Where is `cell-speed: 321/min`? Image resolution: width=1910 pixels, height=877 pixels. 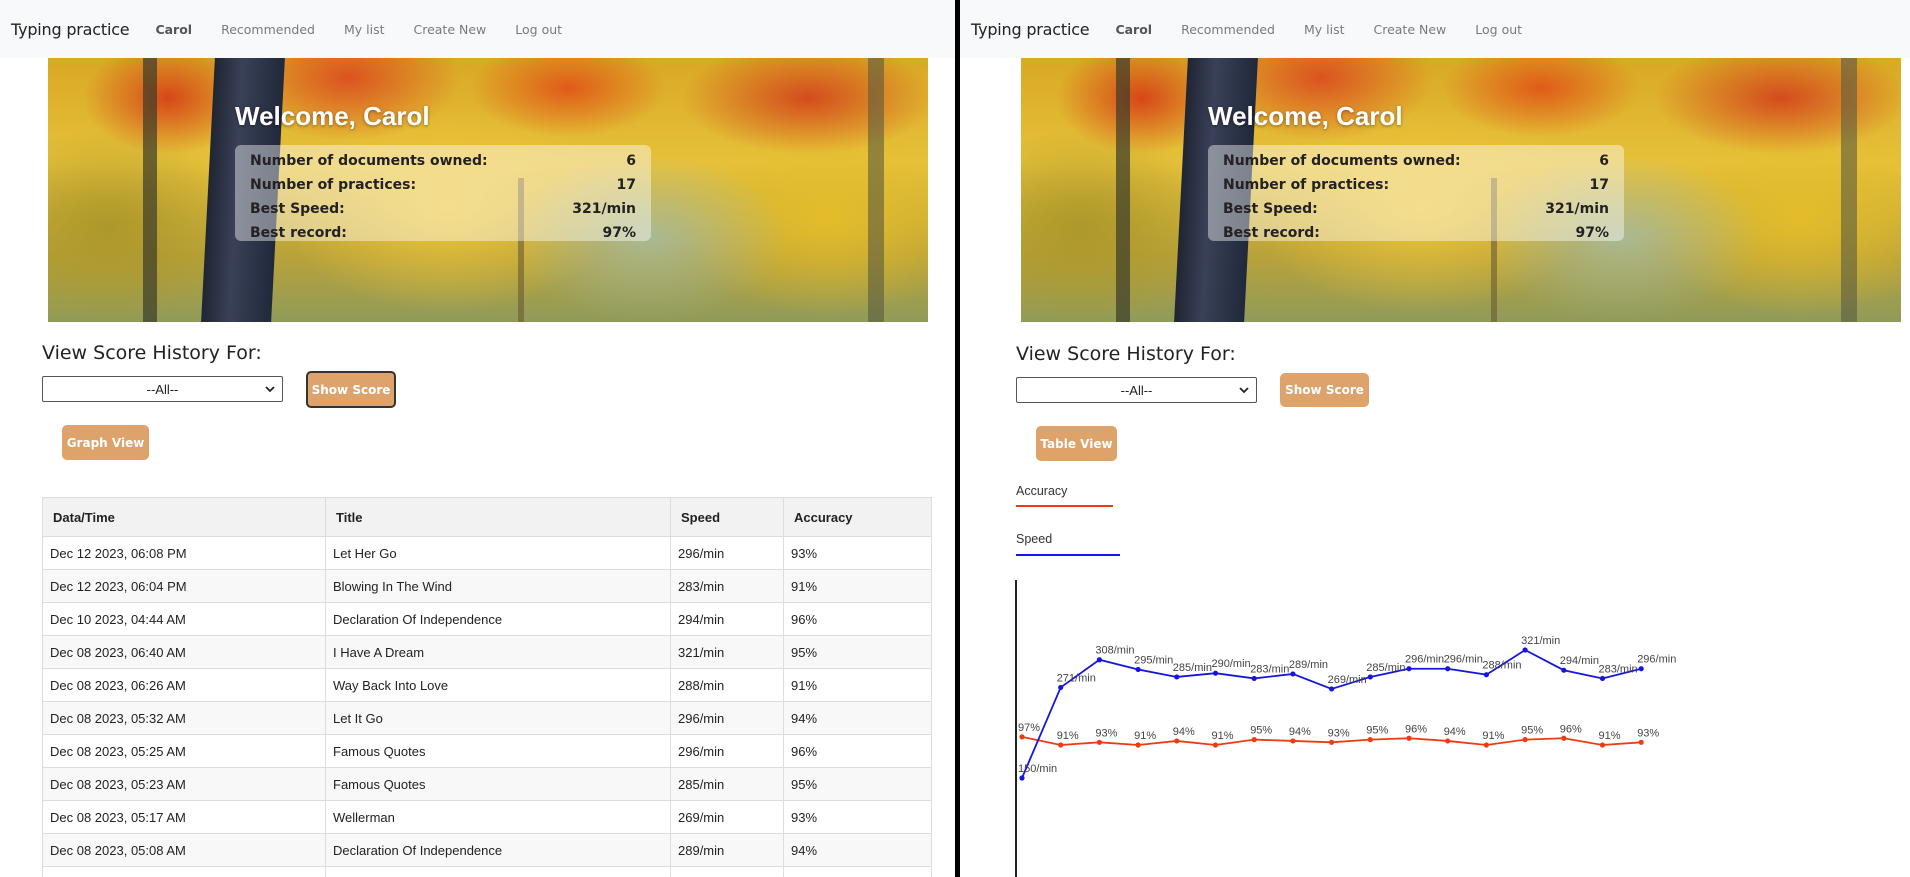 cell-speed: 321/min is located at coordinates (727, 652).